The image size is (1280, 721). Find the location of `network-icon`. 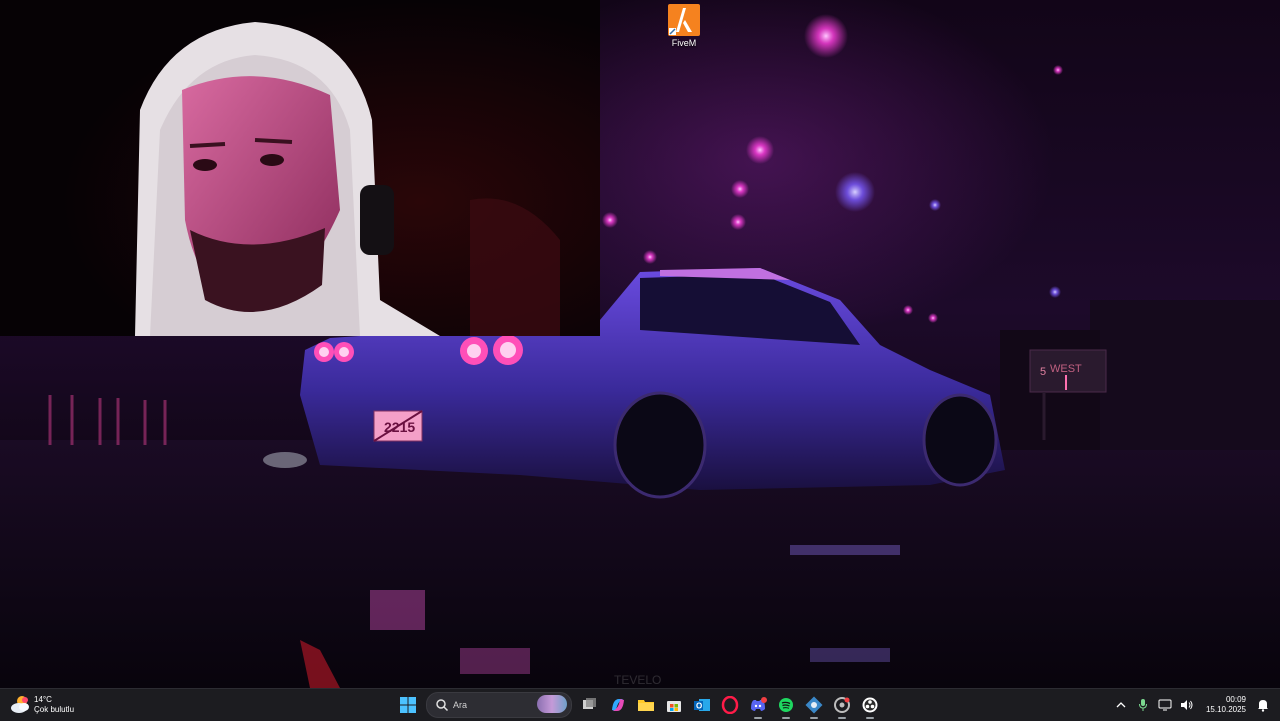

network-icon is located at coordinates (1165, 705).